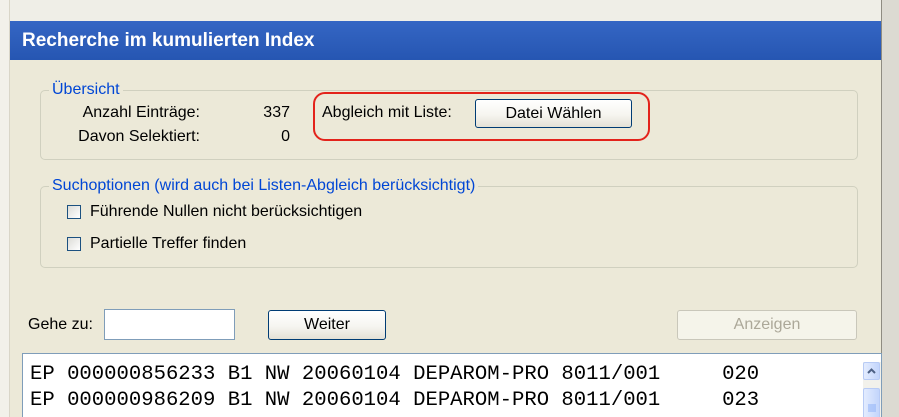  I want to click on scroll-up-button, so click(871, 371).